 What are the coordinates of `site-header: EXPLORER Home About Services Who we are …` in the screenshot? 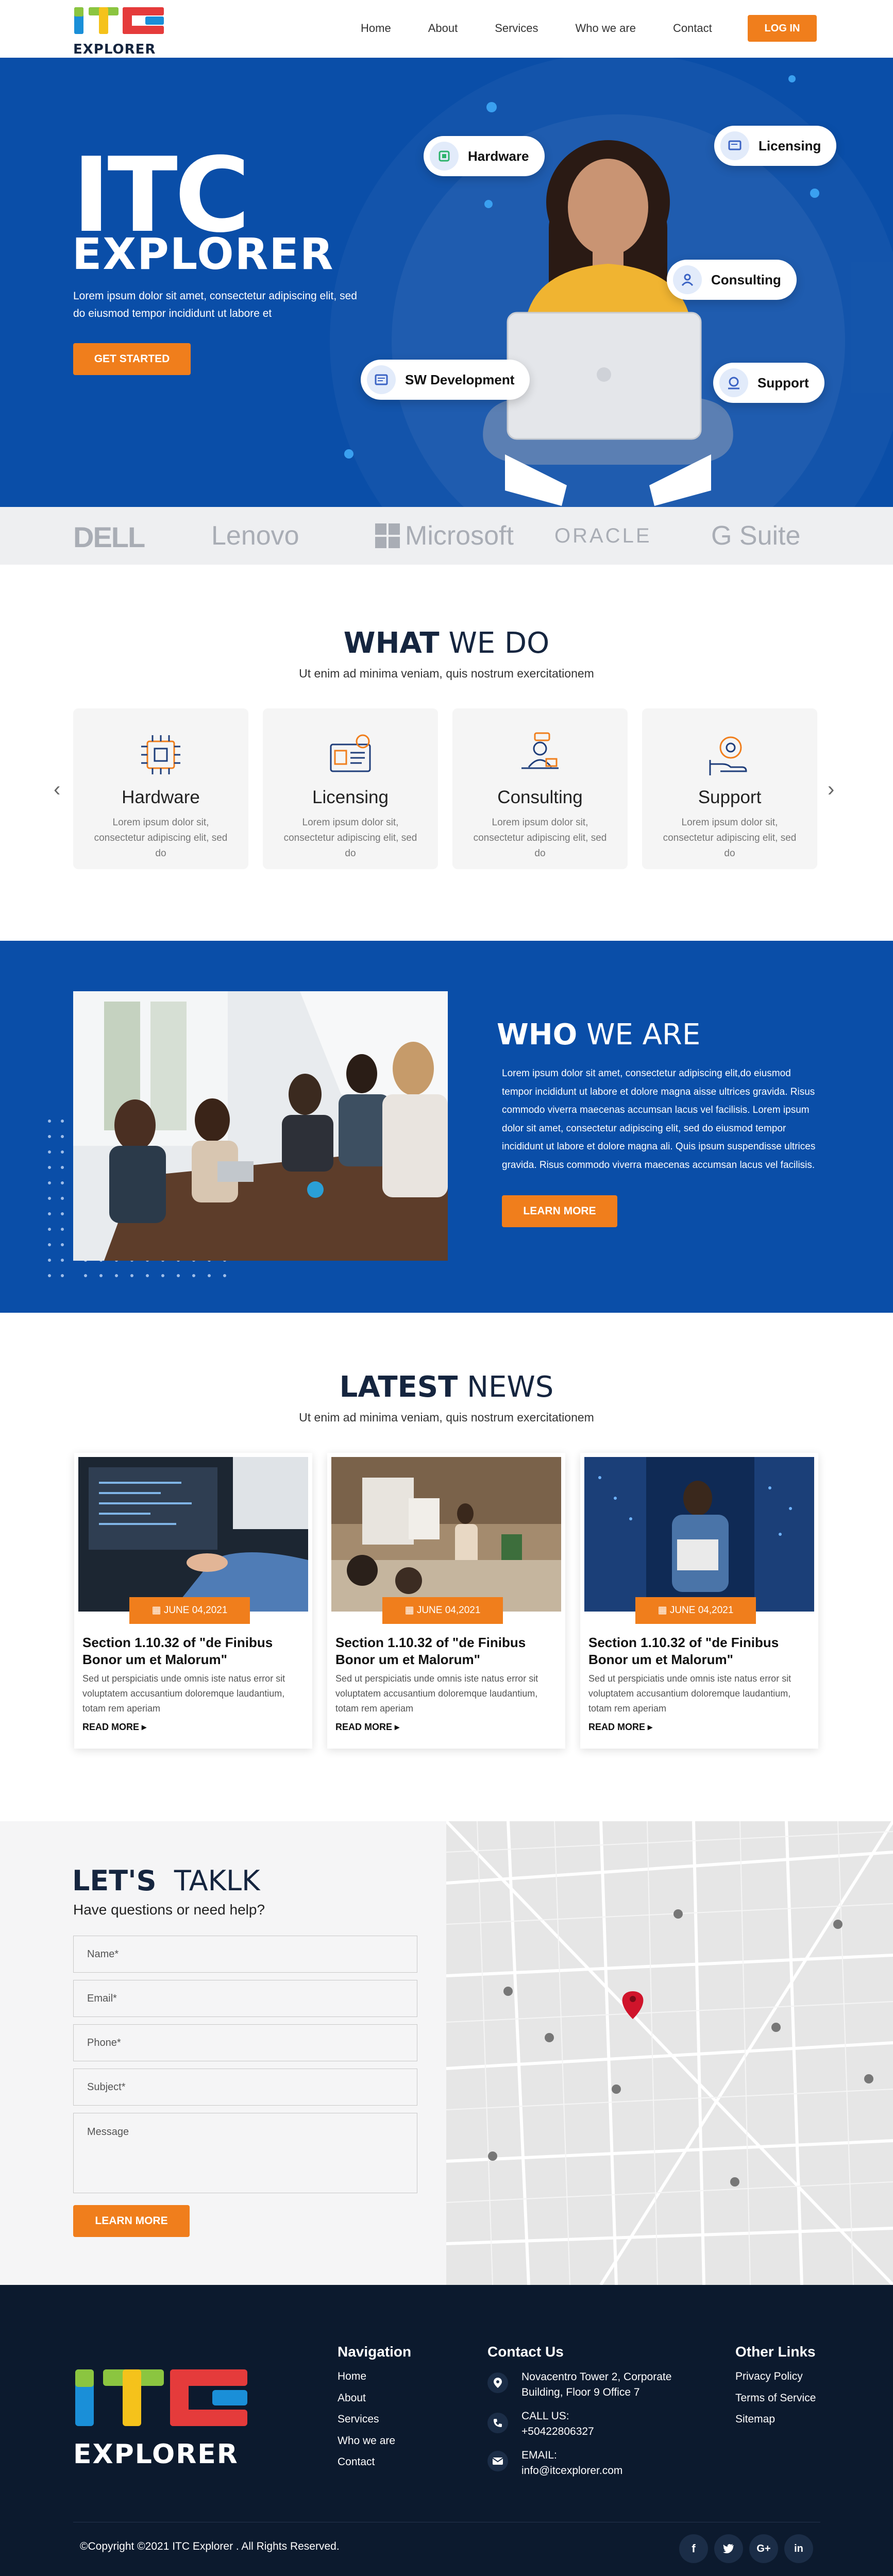 It's located at (446, 29).